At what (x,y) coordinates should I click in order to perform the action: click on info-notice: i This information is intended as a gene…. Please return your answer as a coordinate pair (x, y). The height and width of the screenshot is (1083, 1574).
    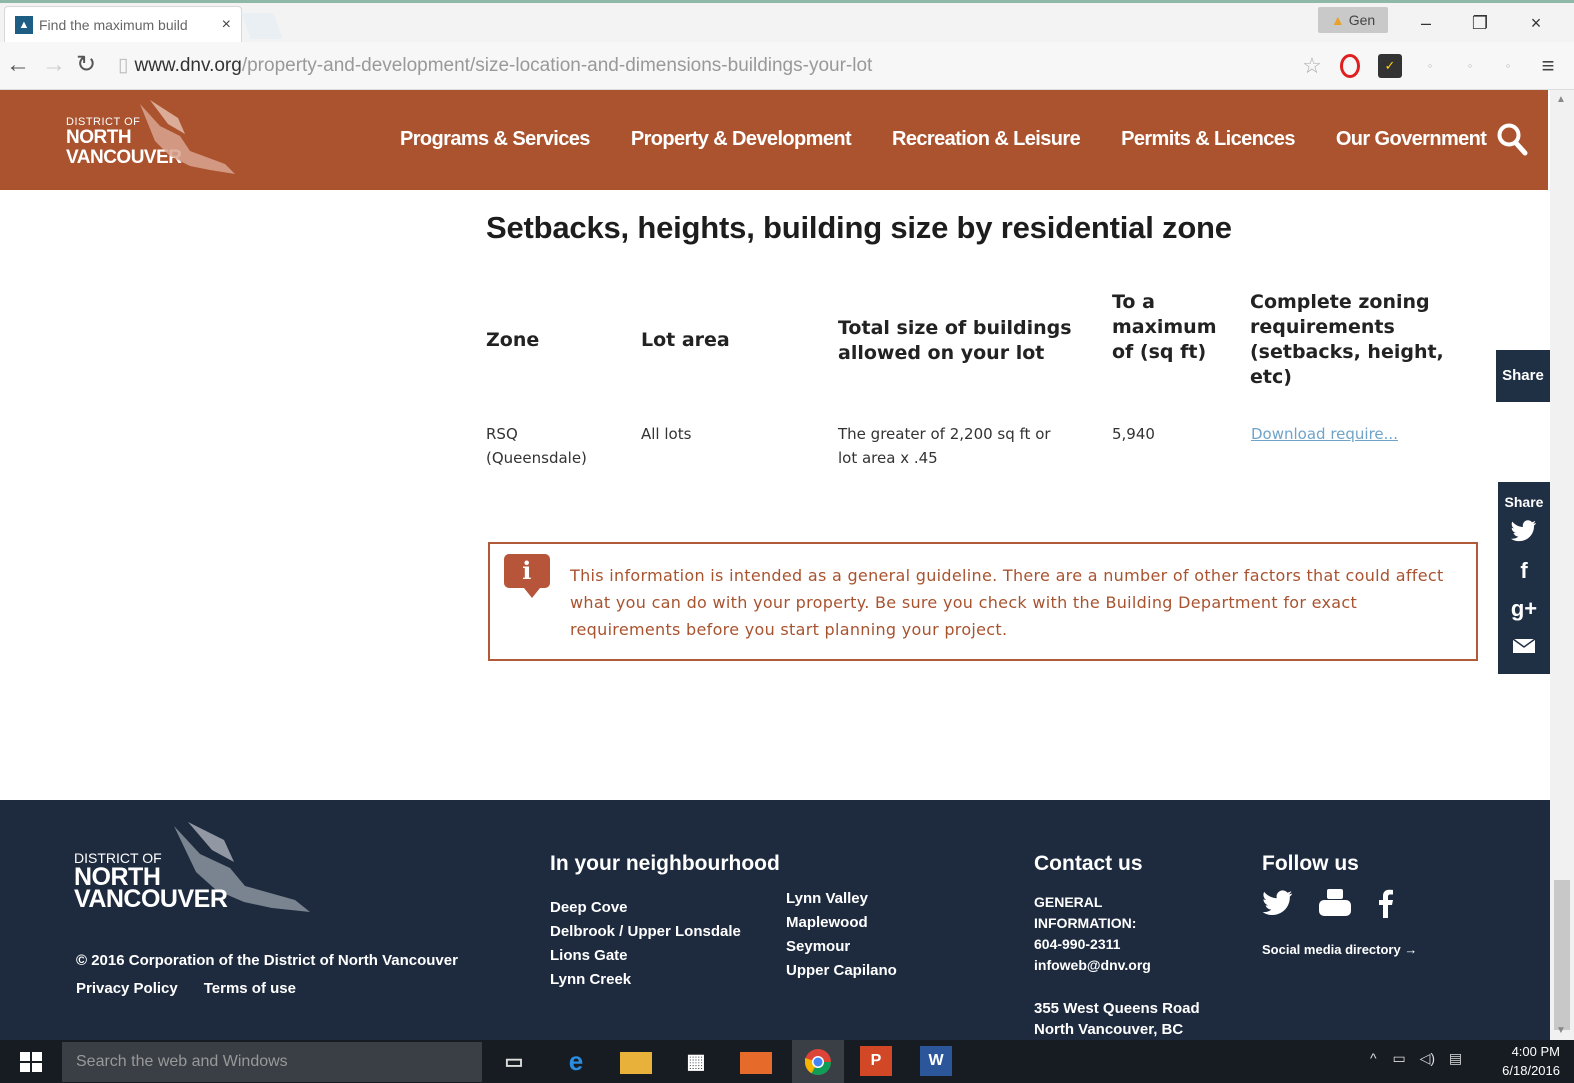
    Looking at the image, I should click on (983, 601).